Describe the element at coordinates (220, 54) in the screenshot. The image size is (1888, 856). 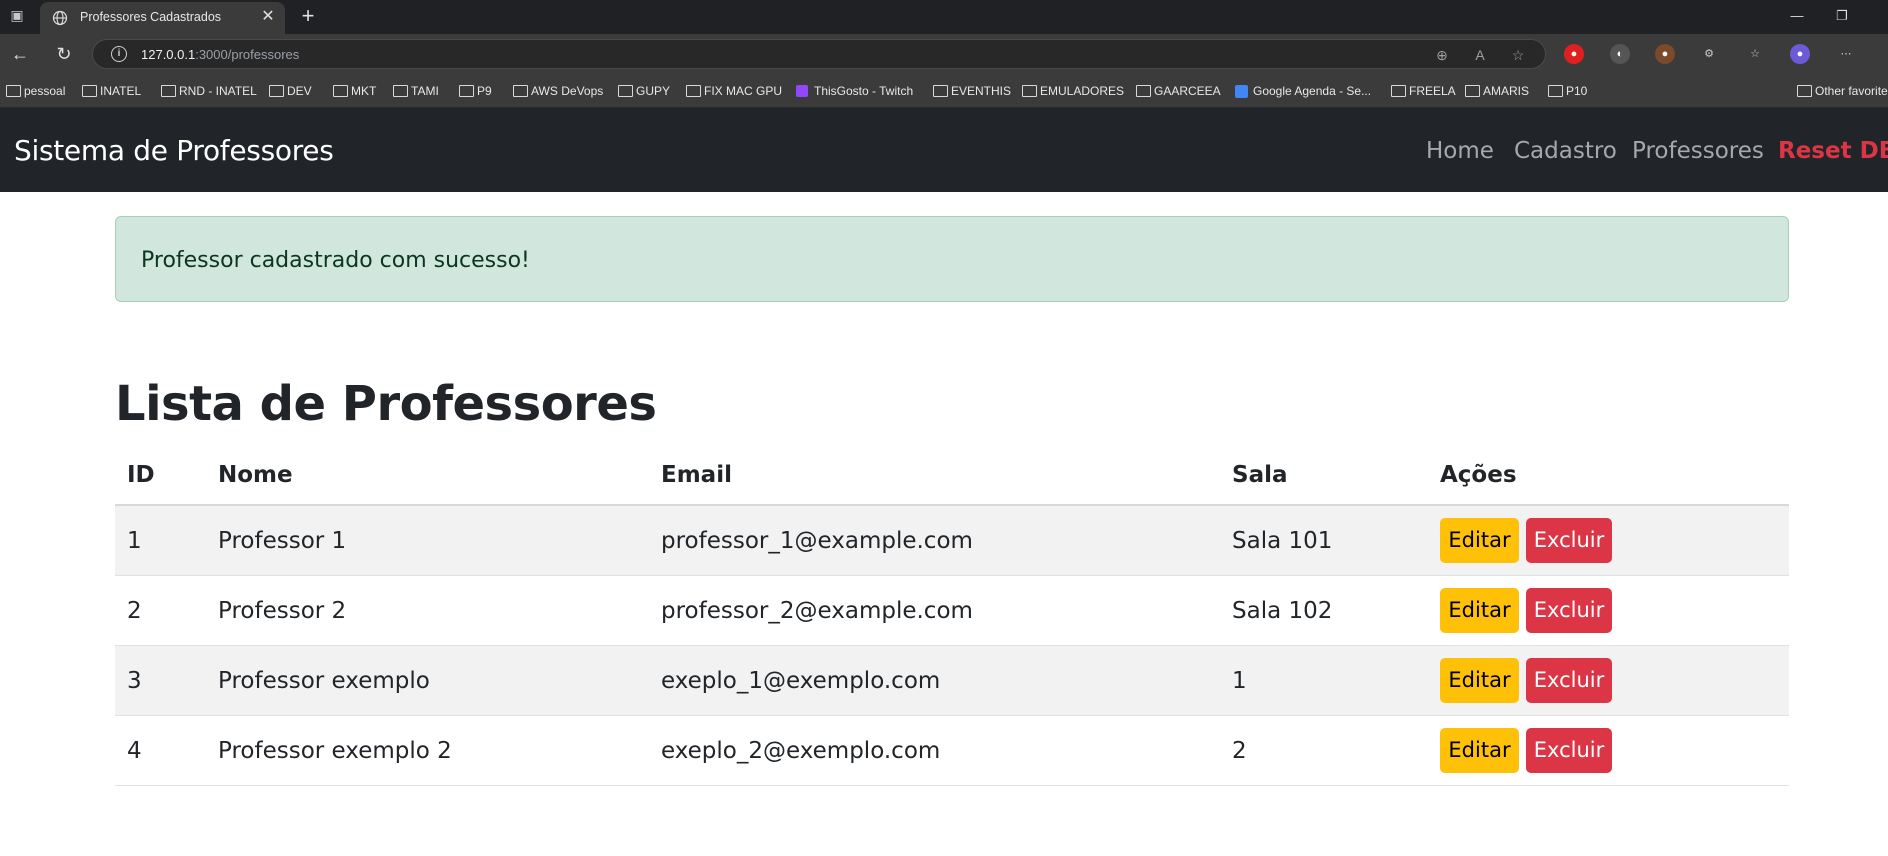
I see `url-text: 127.0.0.1:3000/professores` at that location.